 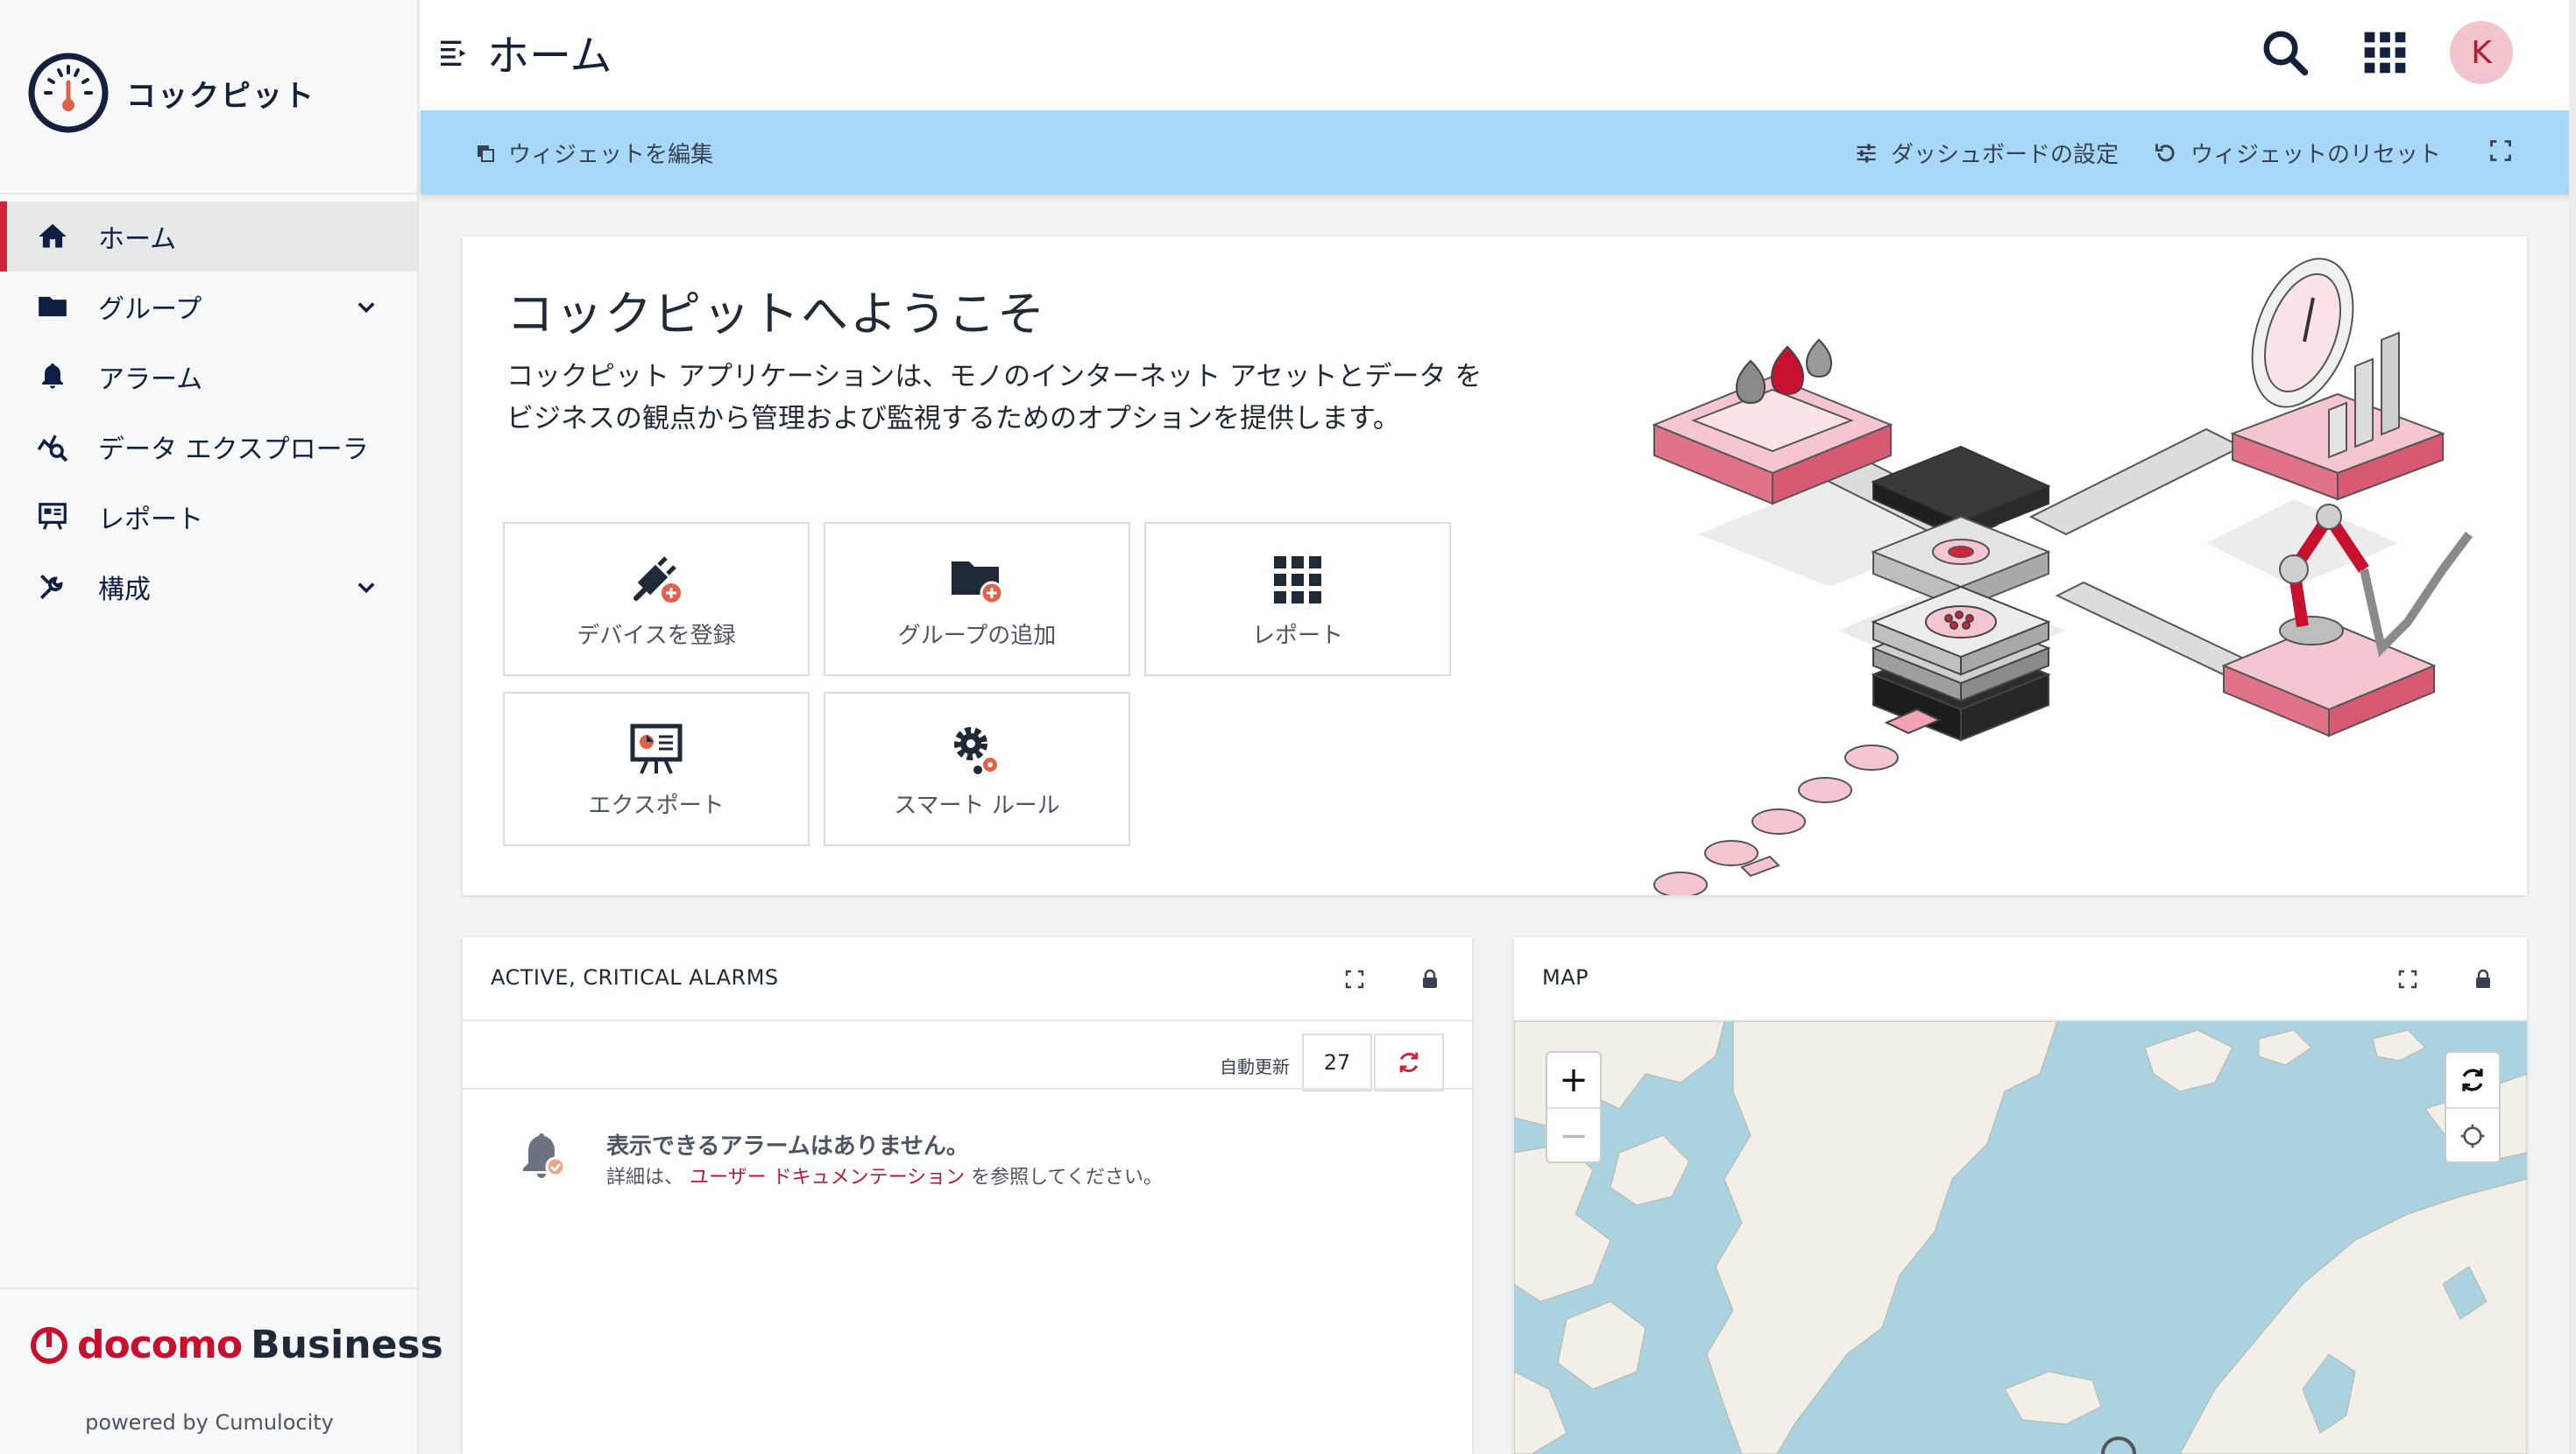 I want to click on map-canvas: + −, so click(x=2020, y=1237).